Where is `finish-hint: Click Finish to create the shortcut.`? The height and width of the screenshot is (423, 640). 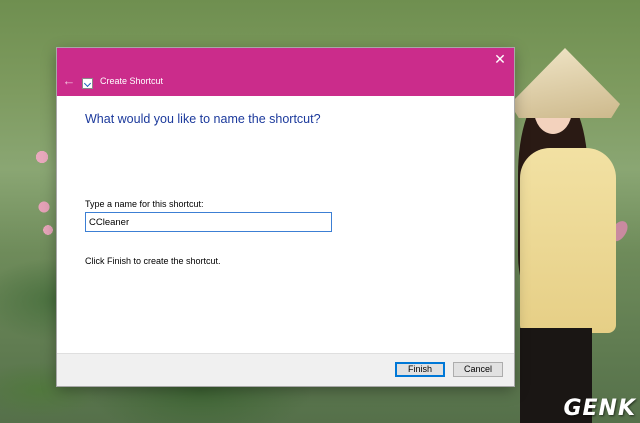 finish-hint: Click Finish to create the shortcut. is located at coordinates (153, 261).